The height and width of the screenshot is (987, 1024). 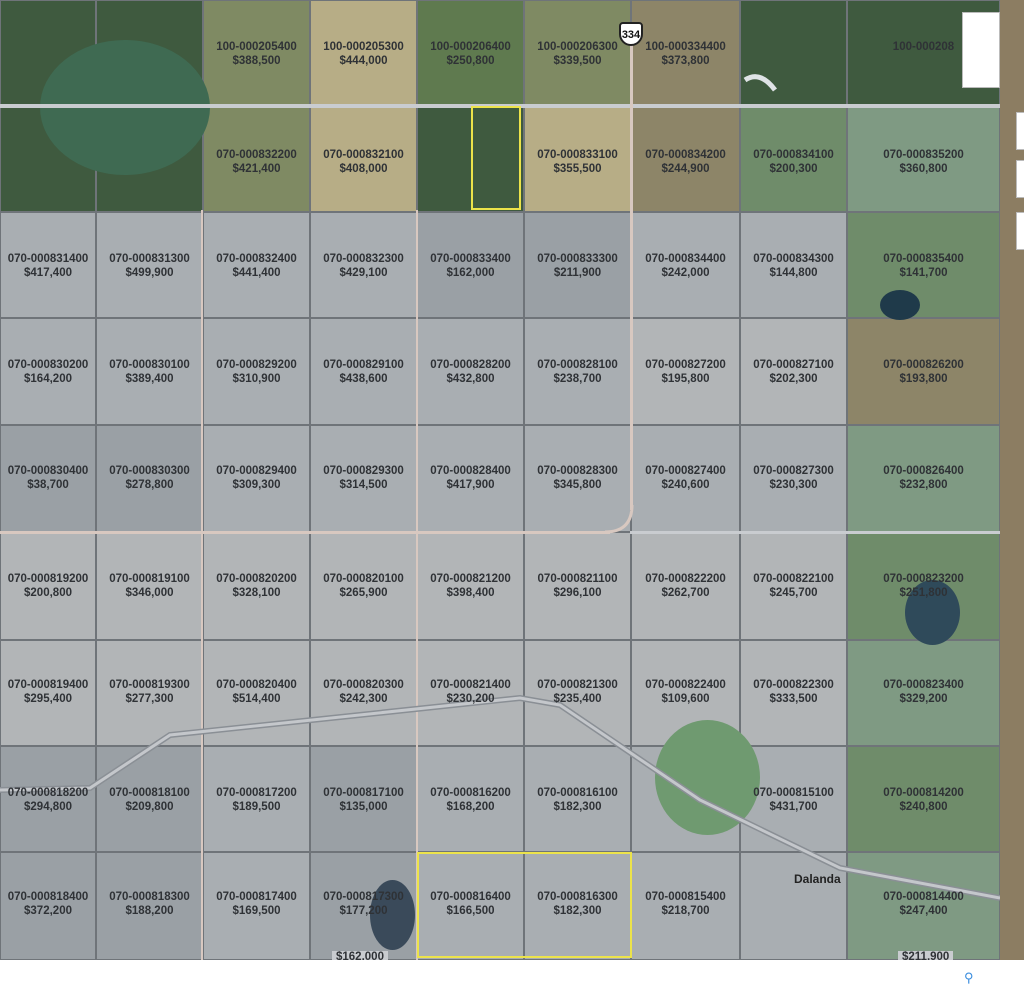 I want to click on parcel-price: $230,300, so click(x=793, y=485).